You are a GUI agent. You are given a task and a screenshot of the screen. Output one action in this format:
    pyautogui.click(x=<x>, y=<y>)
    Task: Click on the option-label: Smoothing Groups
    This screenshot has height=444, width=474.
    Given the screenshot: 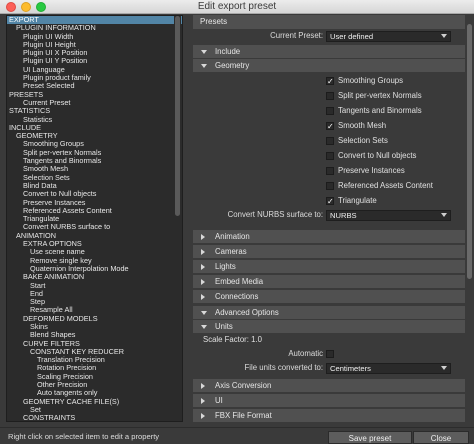 What is the action you would take?
    pyautogui.click(x=371, y=80)
    